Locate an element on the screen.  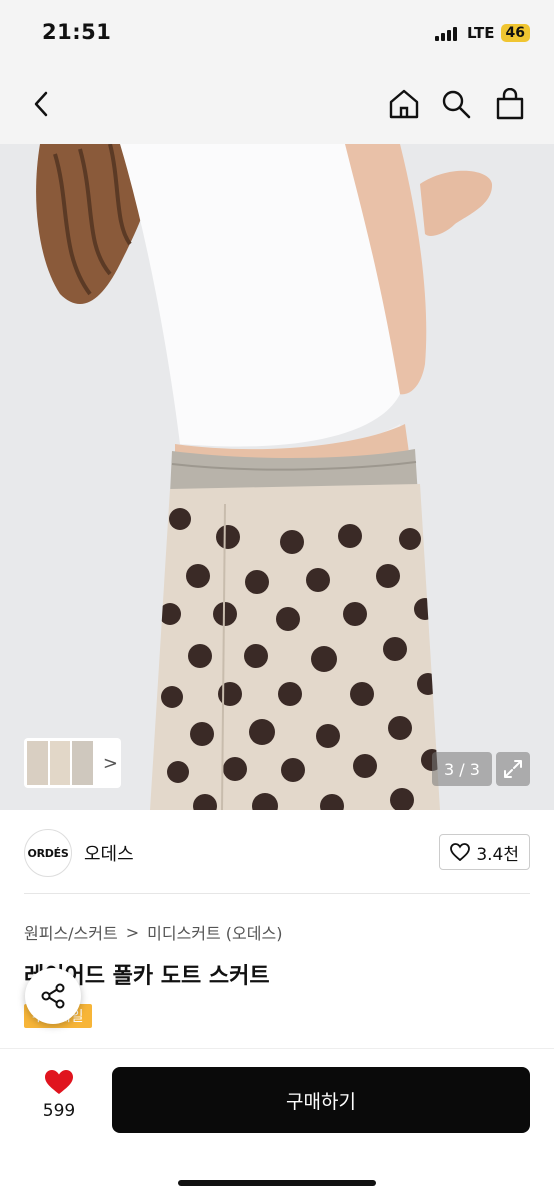
nav-bar is located at coordinates (277, 105).